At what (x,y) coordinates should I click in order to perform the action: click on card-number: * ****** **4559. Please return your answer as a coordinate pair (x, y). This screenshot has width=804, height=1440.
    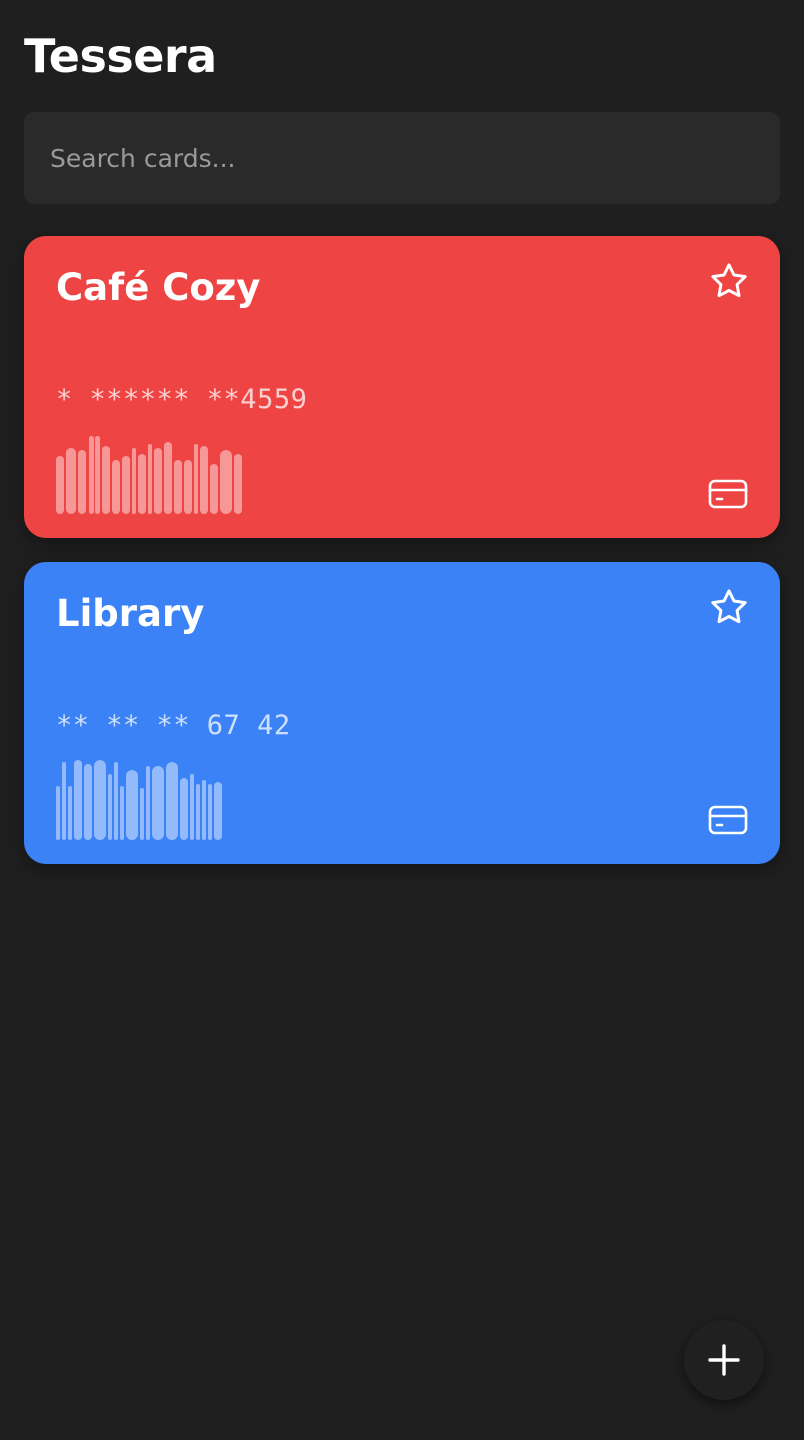
    Looking at the image, I should click on (182, 399).